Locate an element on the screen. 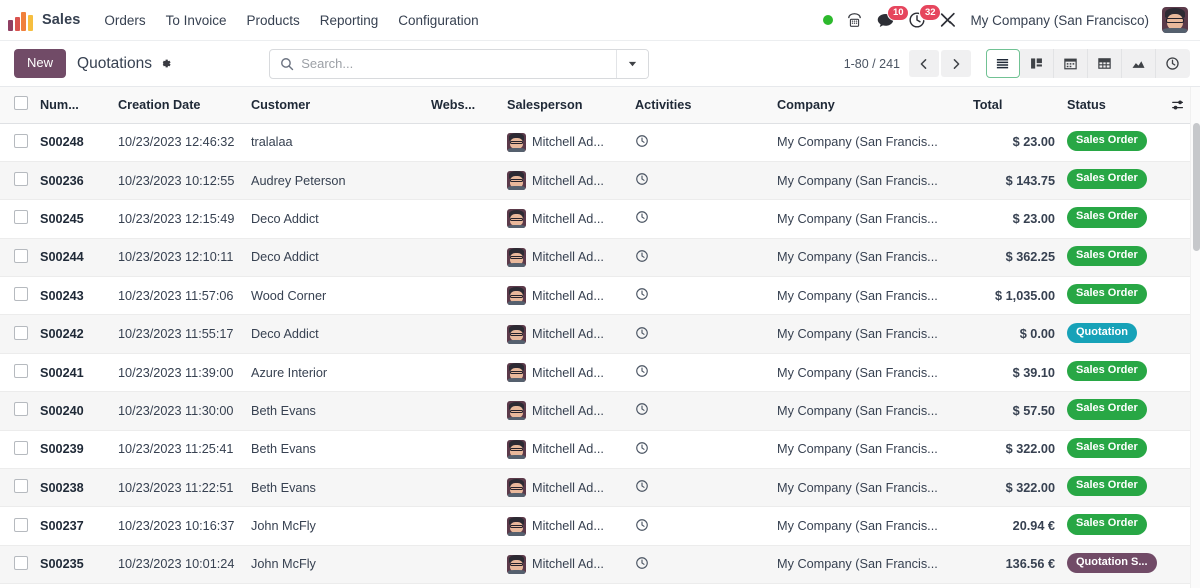 This screenshot has width=1200, height=588. search-input is located at coordinates (459, 63).